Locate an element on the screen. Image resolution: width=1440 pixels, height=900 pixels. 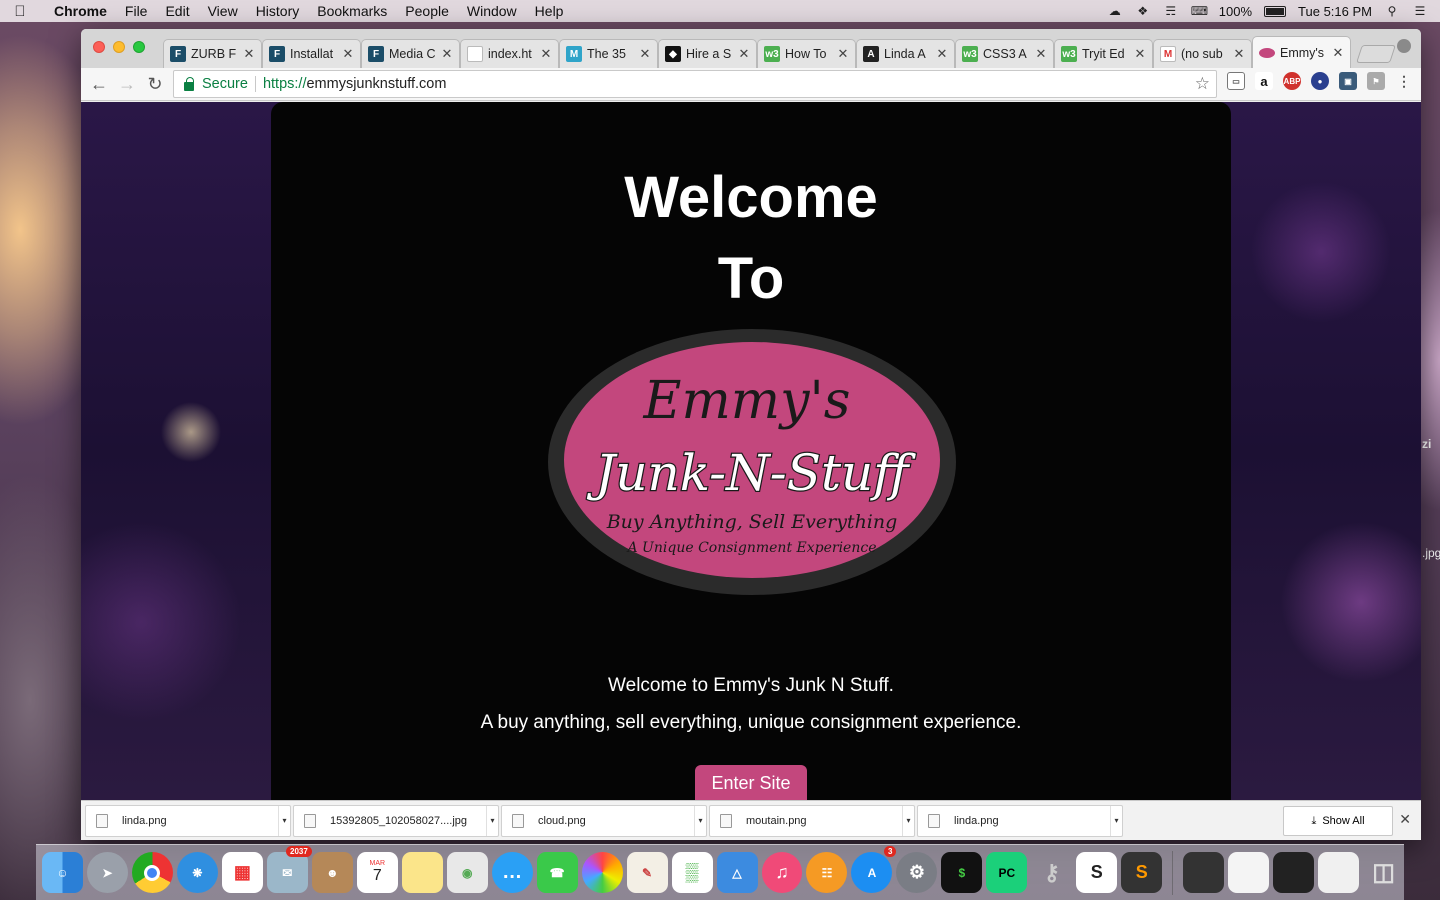
menu-bookmarks: Bookmarks is located at coordinates (352, 11).